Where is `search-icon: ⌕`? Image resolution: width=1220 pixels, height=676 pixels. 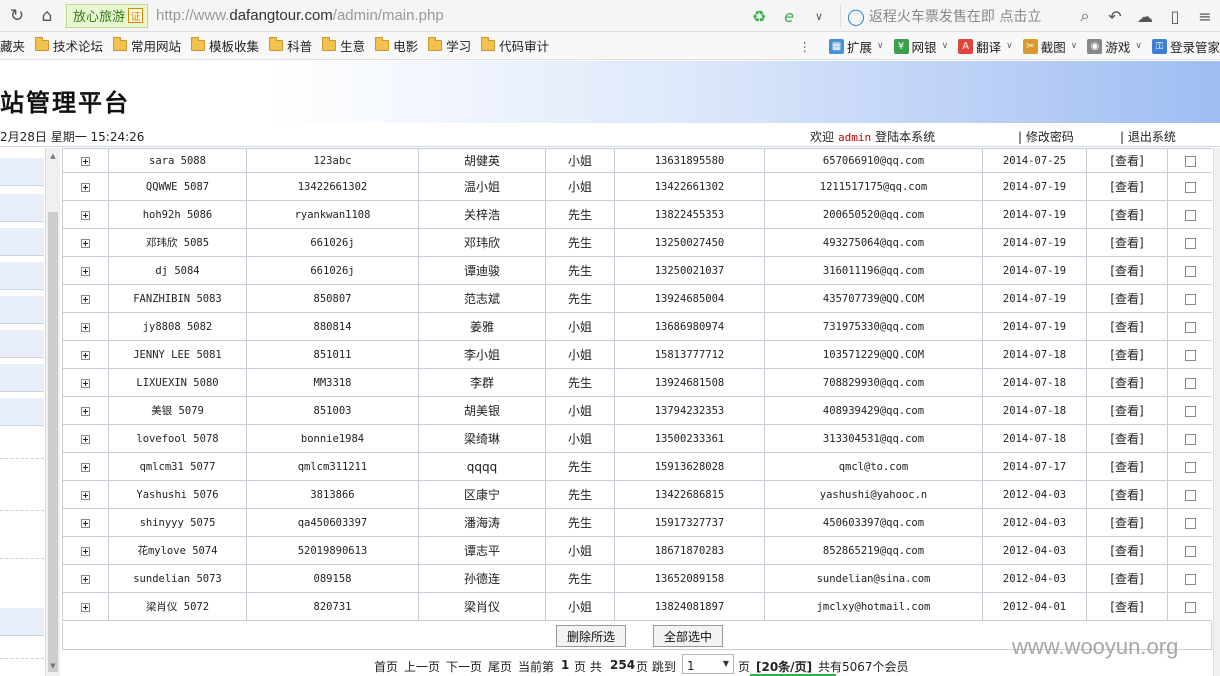 search-icon: ⌕ is located at coordinates (1085, 16).